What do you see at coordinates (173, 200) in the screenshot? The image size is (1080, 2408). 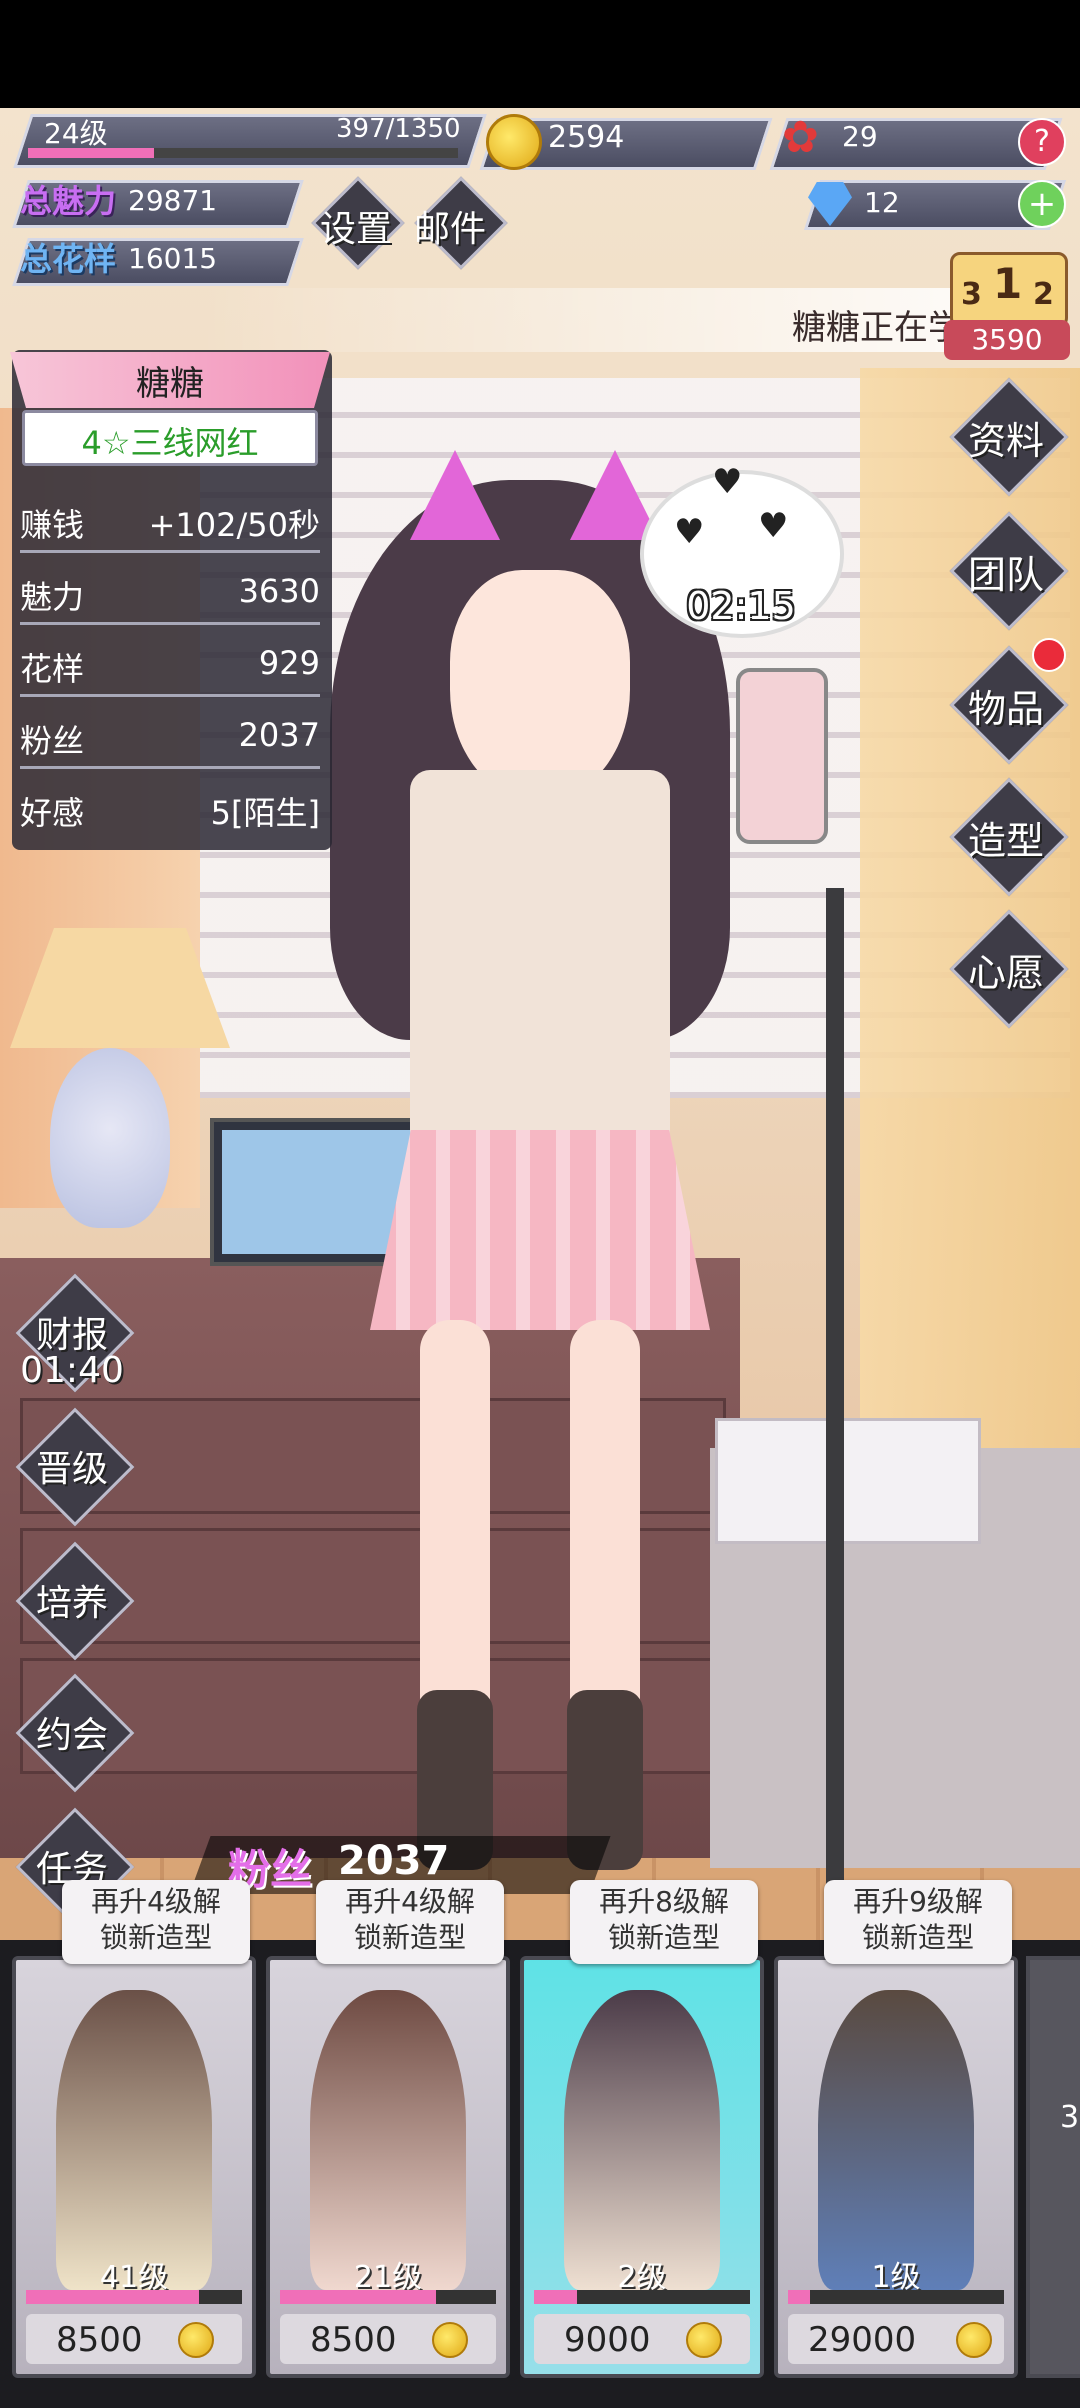 I see `total-charm-value: 29871` at bounding box center [173, 200].